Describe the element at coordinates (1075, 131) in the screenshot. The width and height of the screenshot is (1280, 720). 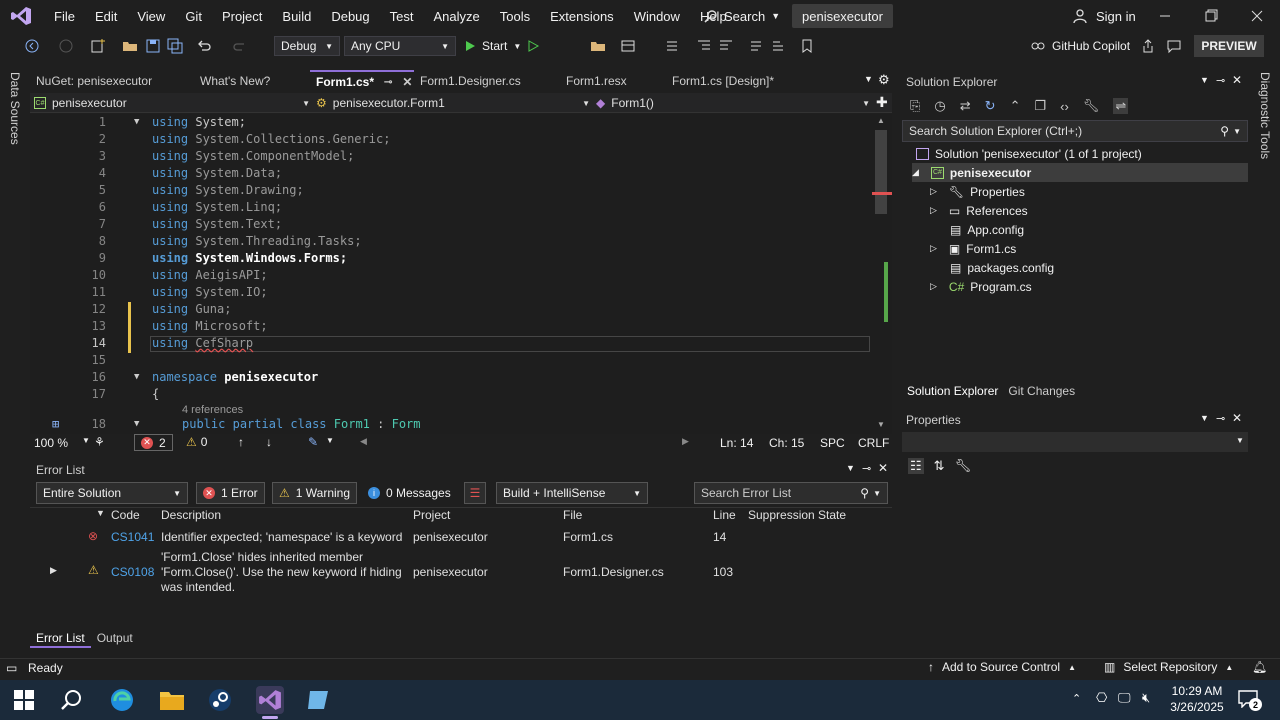
I see `solution-search-input: Search Solution Explorer (Ctrl+;) ⚲ ▼` at that location.